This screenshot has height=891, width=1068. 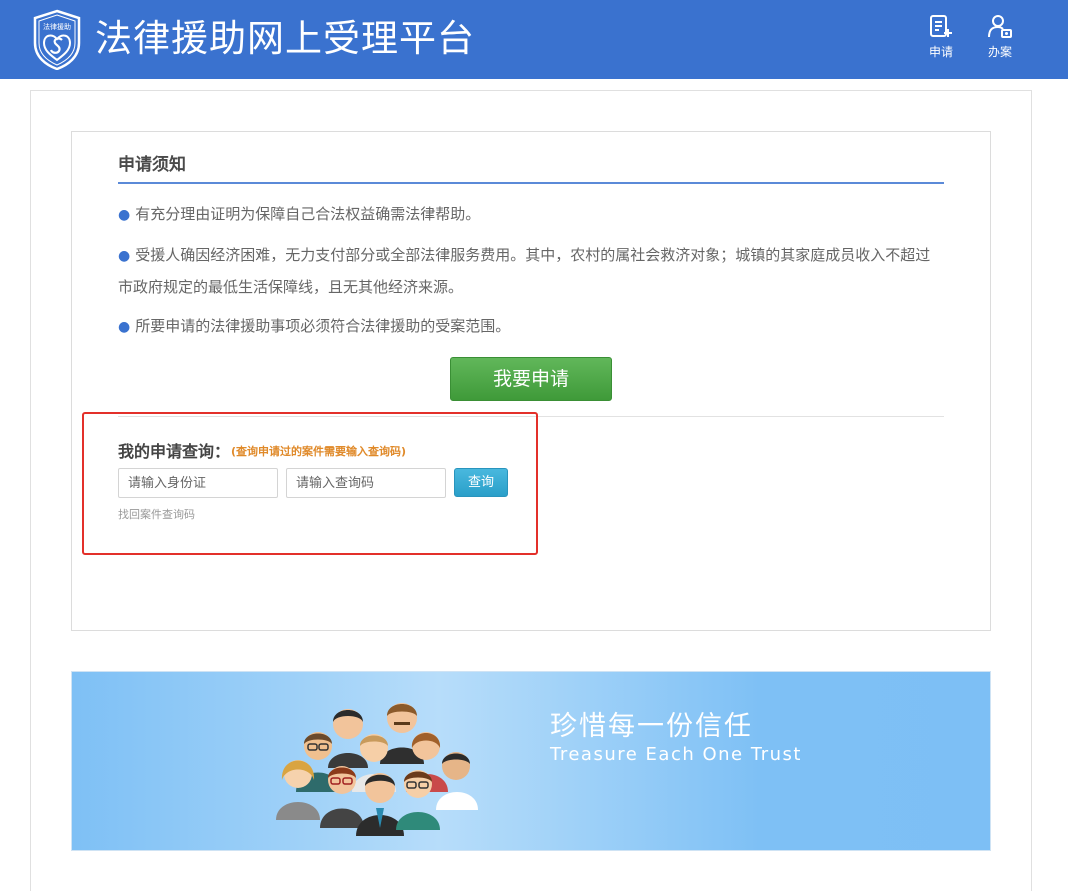 I want to click on notice-title-underline, so click(x=531, y=183).